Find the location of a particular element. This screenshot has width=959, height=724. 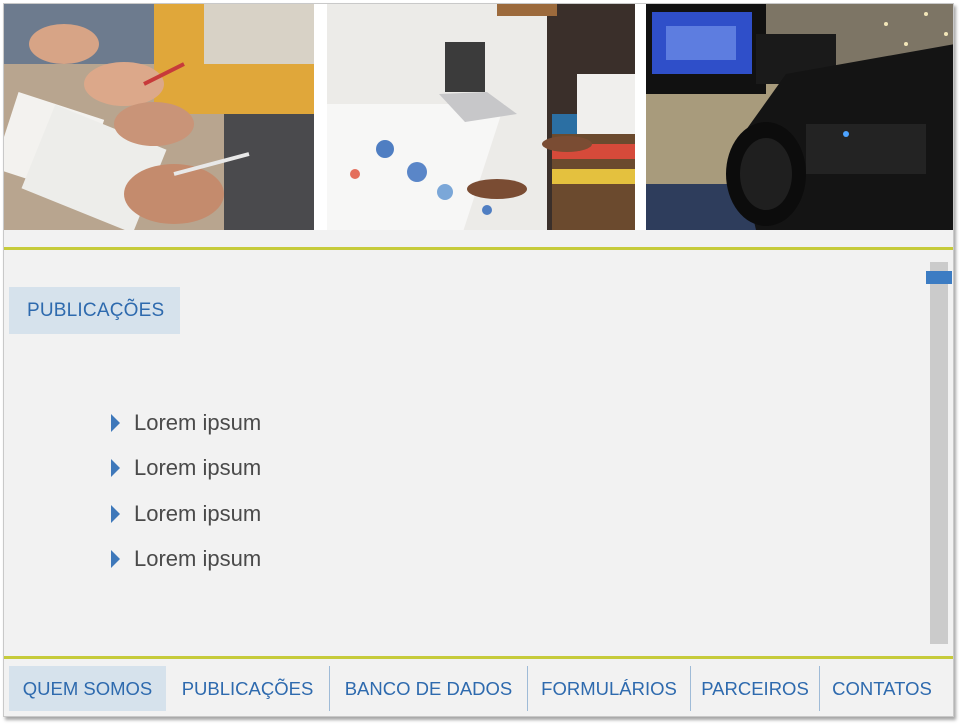

laptop-charts-photo is located at coordinates (481, 117).